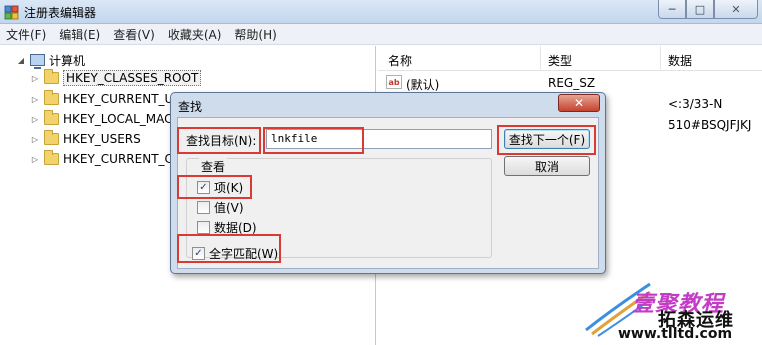 The height and width of the screenshot is (345, 762). I want to click on menu-view: 查看(V), so click(134, 34).